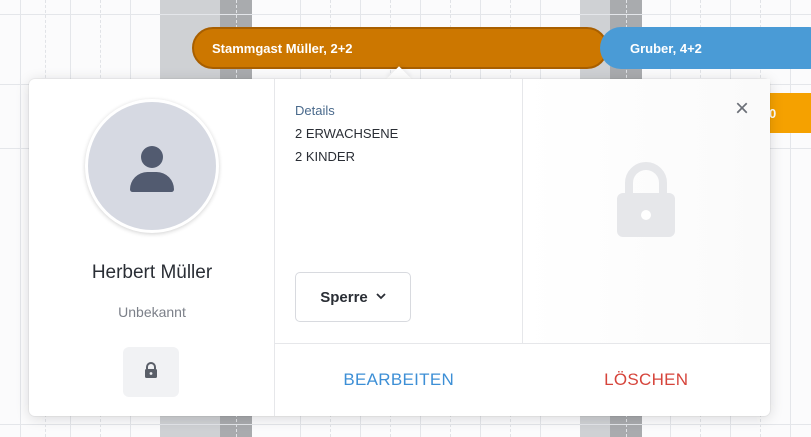 This screenshot has height=437, width=811. I want to click on reservation-label: 0, so click(773, 113).